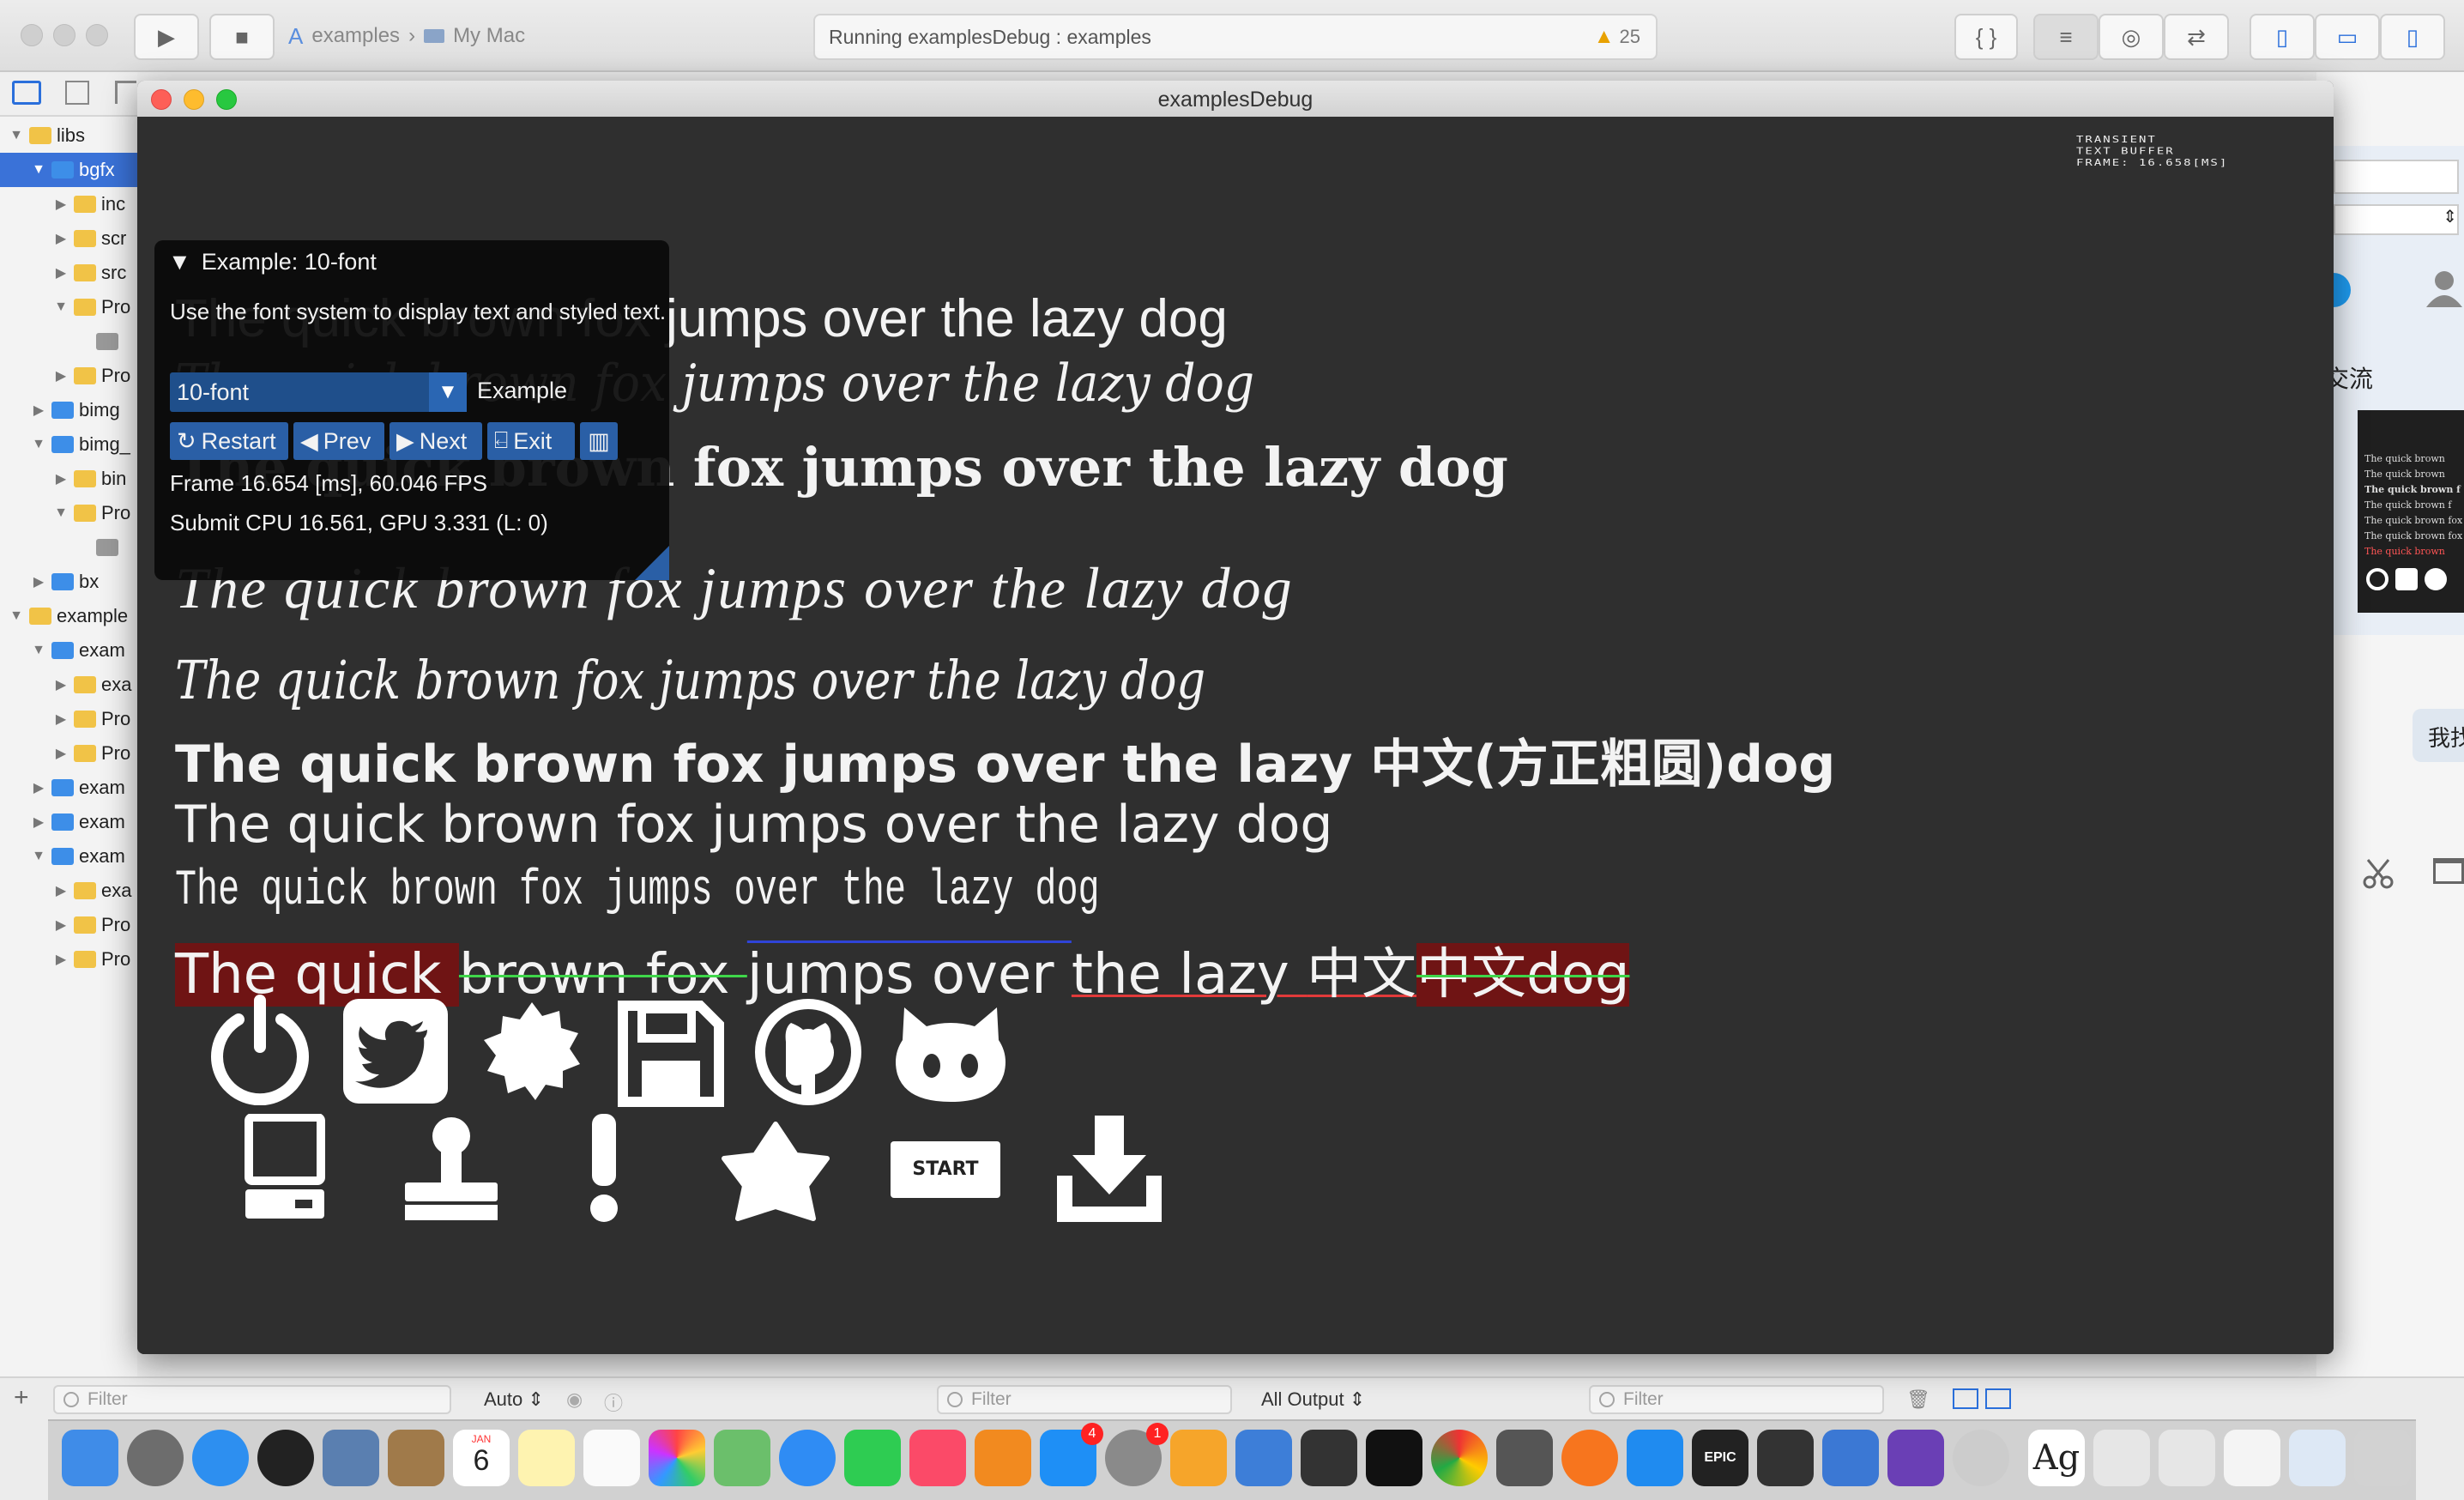 This screenshot has width=2464, height=1500. I want to click on finder-icon, so click(90, 1458).